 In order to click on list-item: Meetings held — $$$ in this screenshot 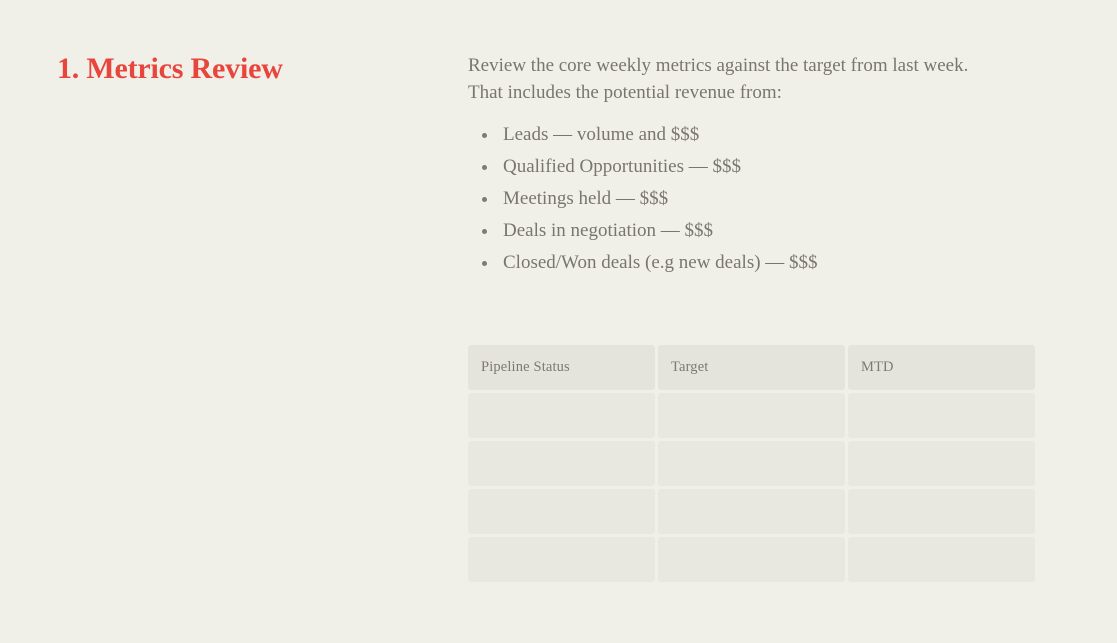, I will do `click(752, 199)`.